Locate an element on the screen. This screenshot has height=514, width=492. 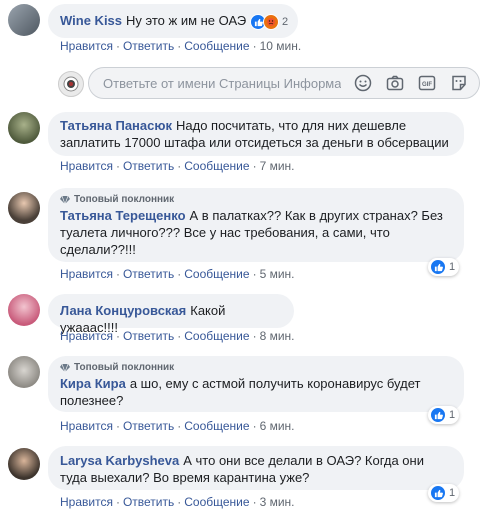
comment-actions: Нравится · Ответить · Сообщение · 7 мин. is located at coordinates (177, 166).